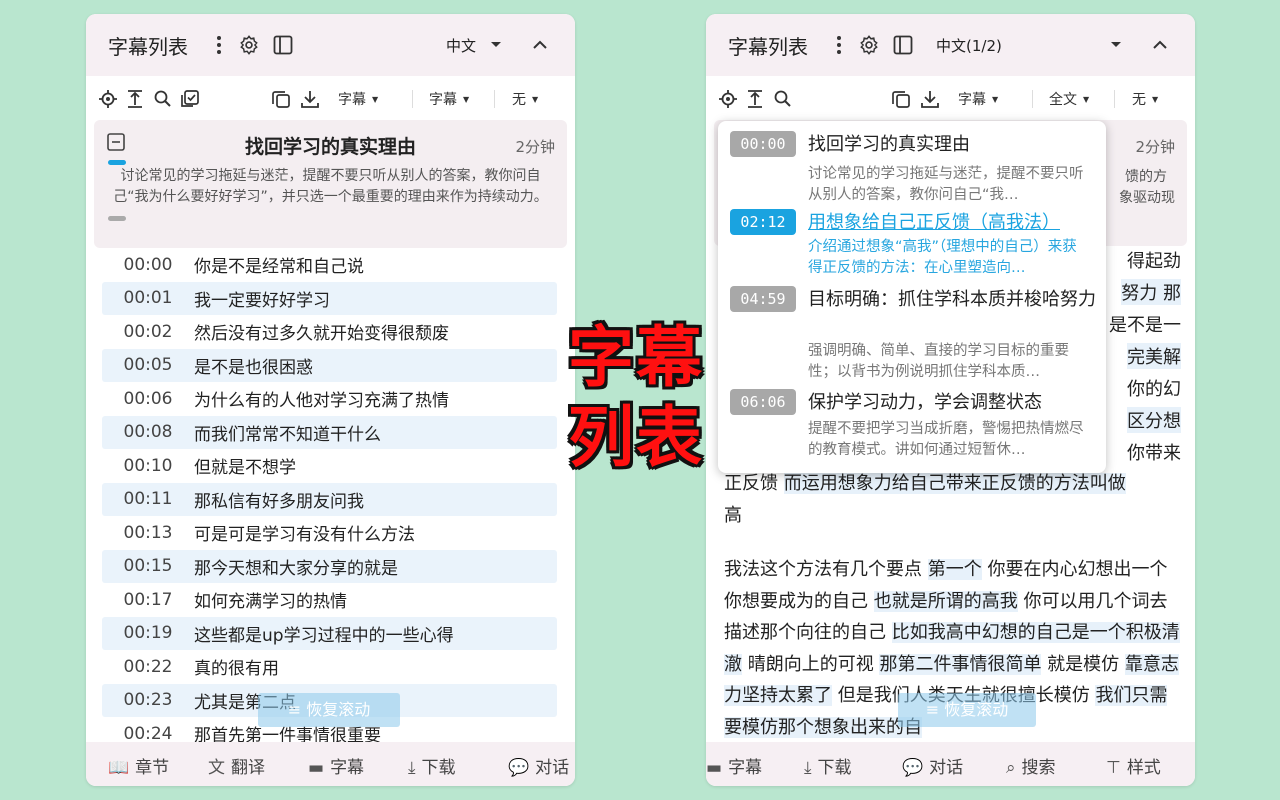 The image size is (1280, 800). What do you see at coordinates (148, 432) in the screenshot?
I see `subtitle-time: 00:08` at bounding box center [148, 432].